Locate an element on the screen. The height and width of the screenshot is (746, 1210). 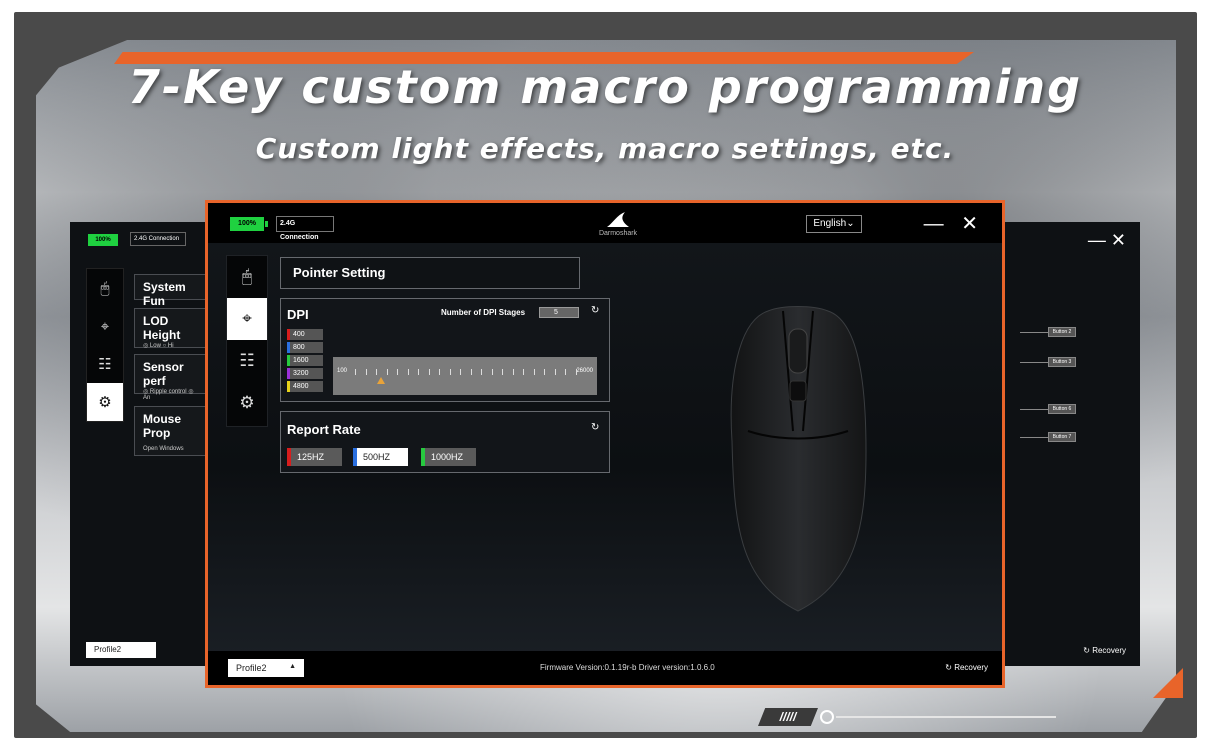
stage-value: 400 is located at coordinates (299, 334).